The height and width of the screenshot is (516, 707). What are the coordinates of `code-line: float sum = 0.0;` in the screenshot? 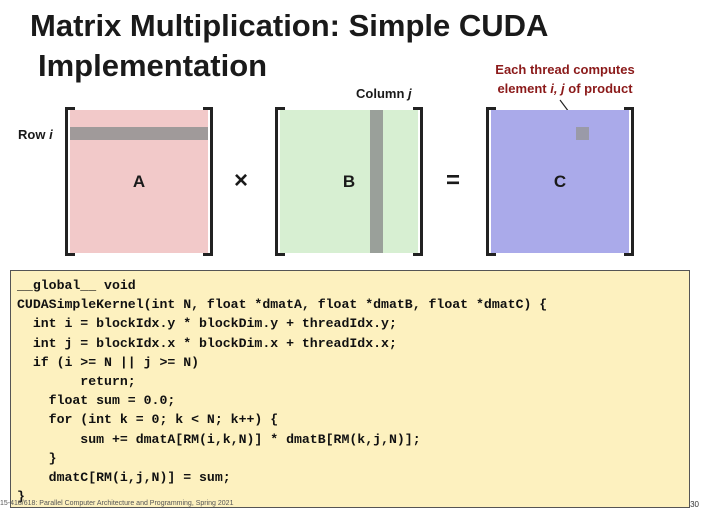 It's located at (96, 401).